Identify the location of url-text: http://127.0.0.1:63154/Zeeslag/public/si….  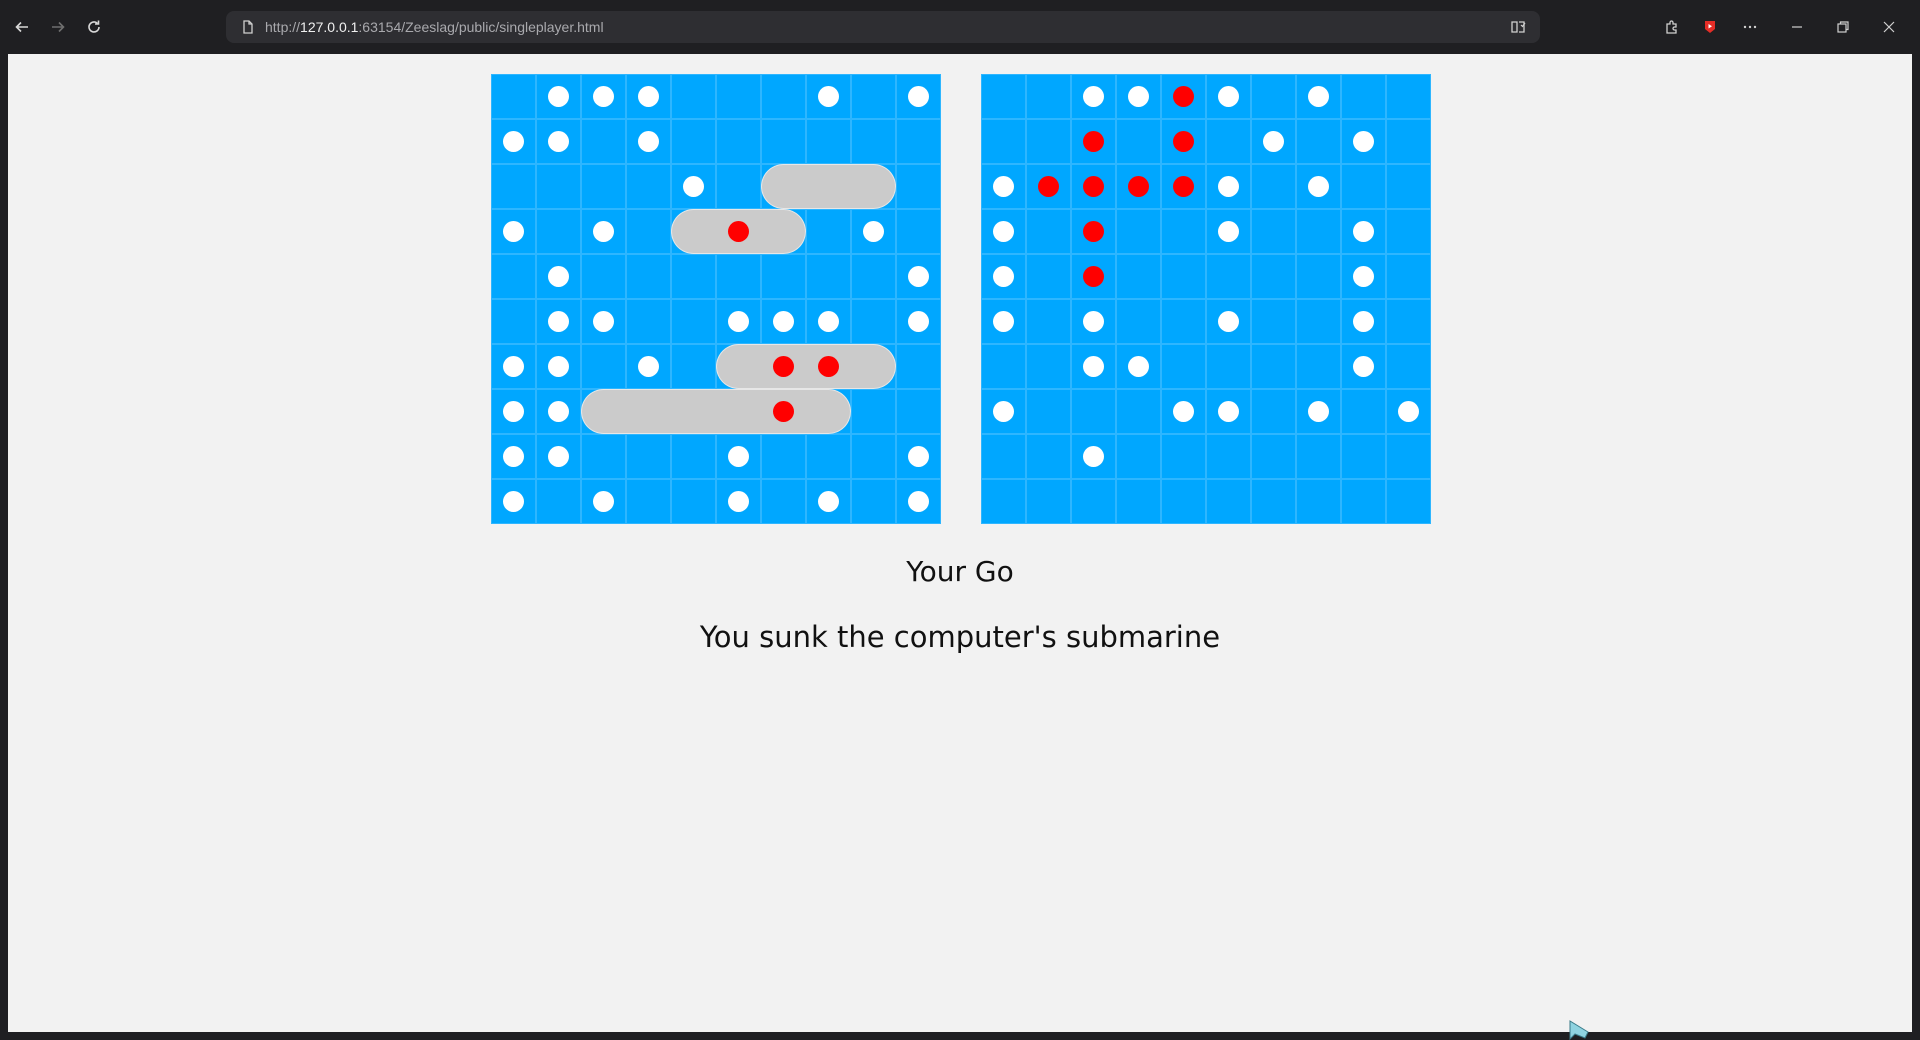
(434, 27).